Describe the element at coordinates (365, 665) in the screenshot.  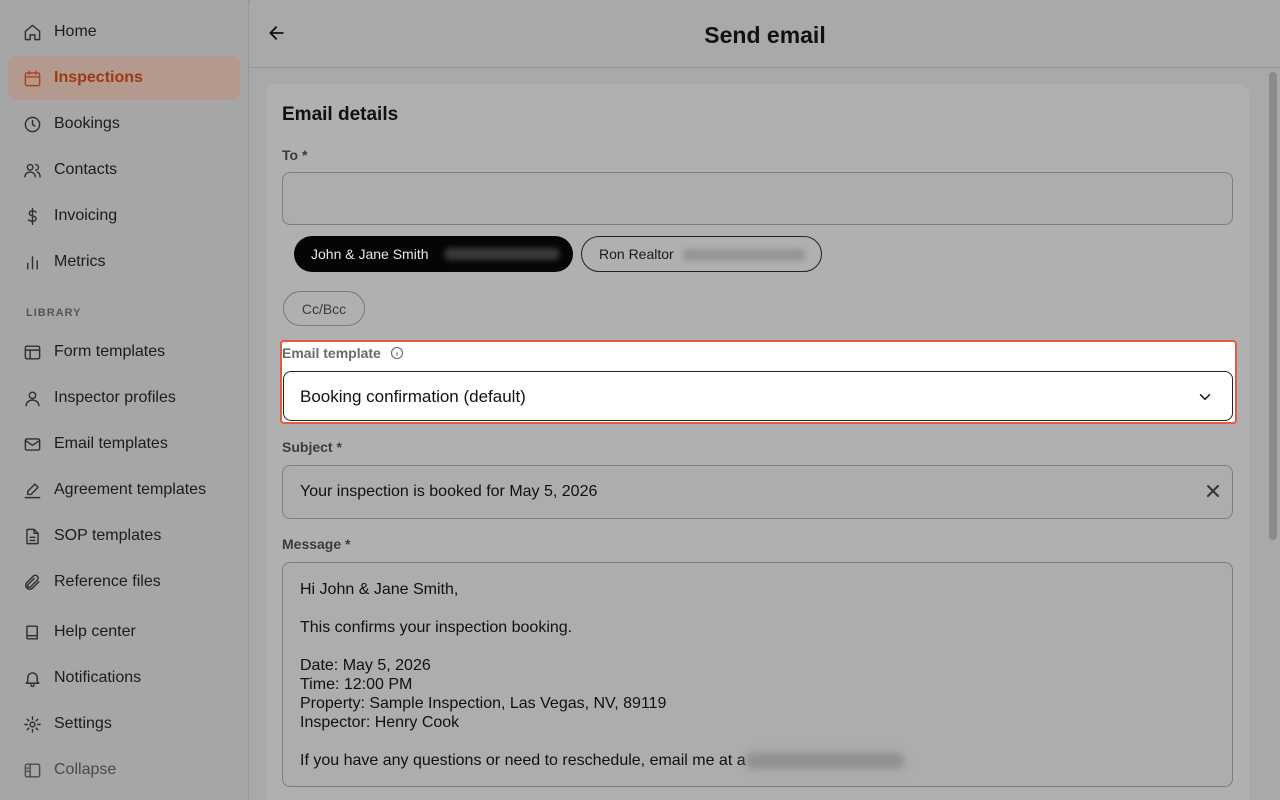
I see `message-date: Date: May 5, 2026` at that location.